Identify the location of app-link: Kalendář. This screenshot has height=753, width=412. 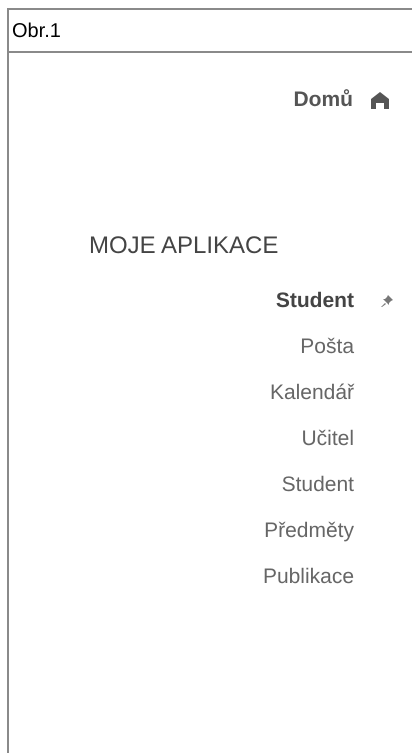
(312, 393).